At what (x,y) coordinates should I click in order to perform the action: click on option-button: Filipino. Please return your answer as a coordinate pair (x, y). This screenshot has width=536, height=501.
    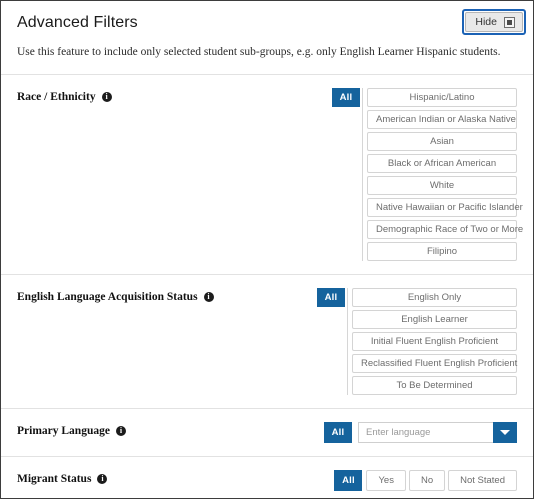
    Looking at the image, I should click on (442, 251).